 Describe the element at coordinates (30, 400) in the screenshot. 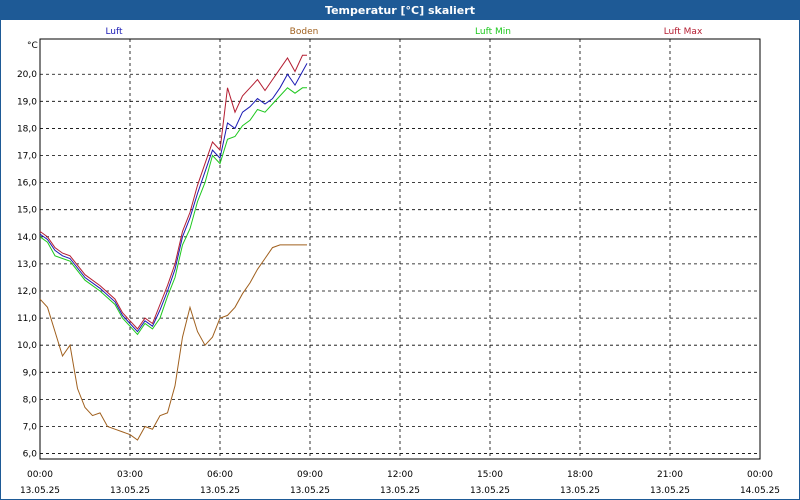

I see `y-tick-label: 8,0` at that location.